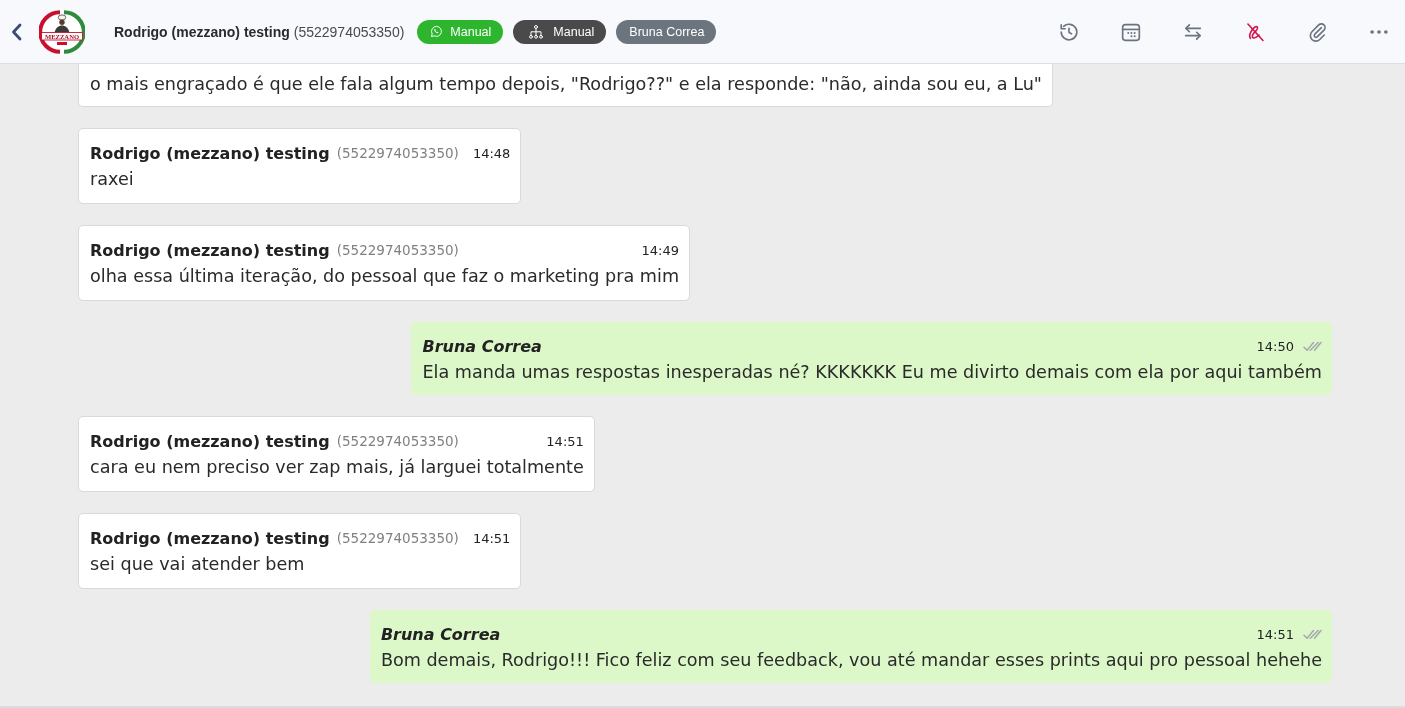 The width and height of the screenshot is (1405, 708). Describe the element at coordinates (62, 31) in the screenshot. I see `logo-emblem-drawing` at that location.